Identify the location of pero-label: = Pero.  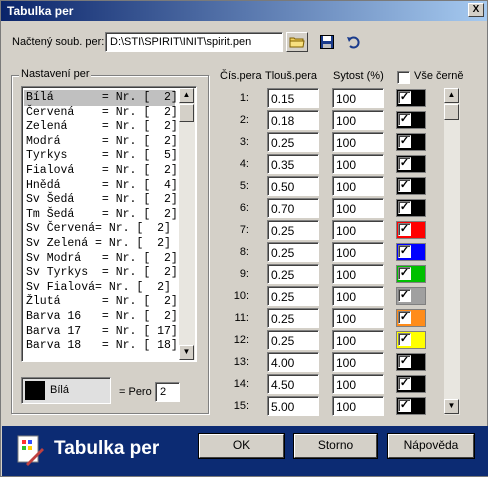
(135, 392).